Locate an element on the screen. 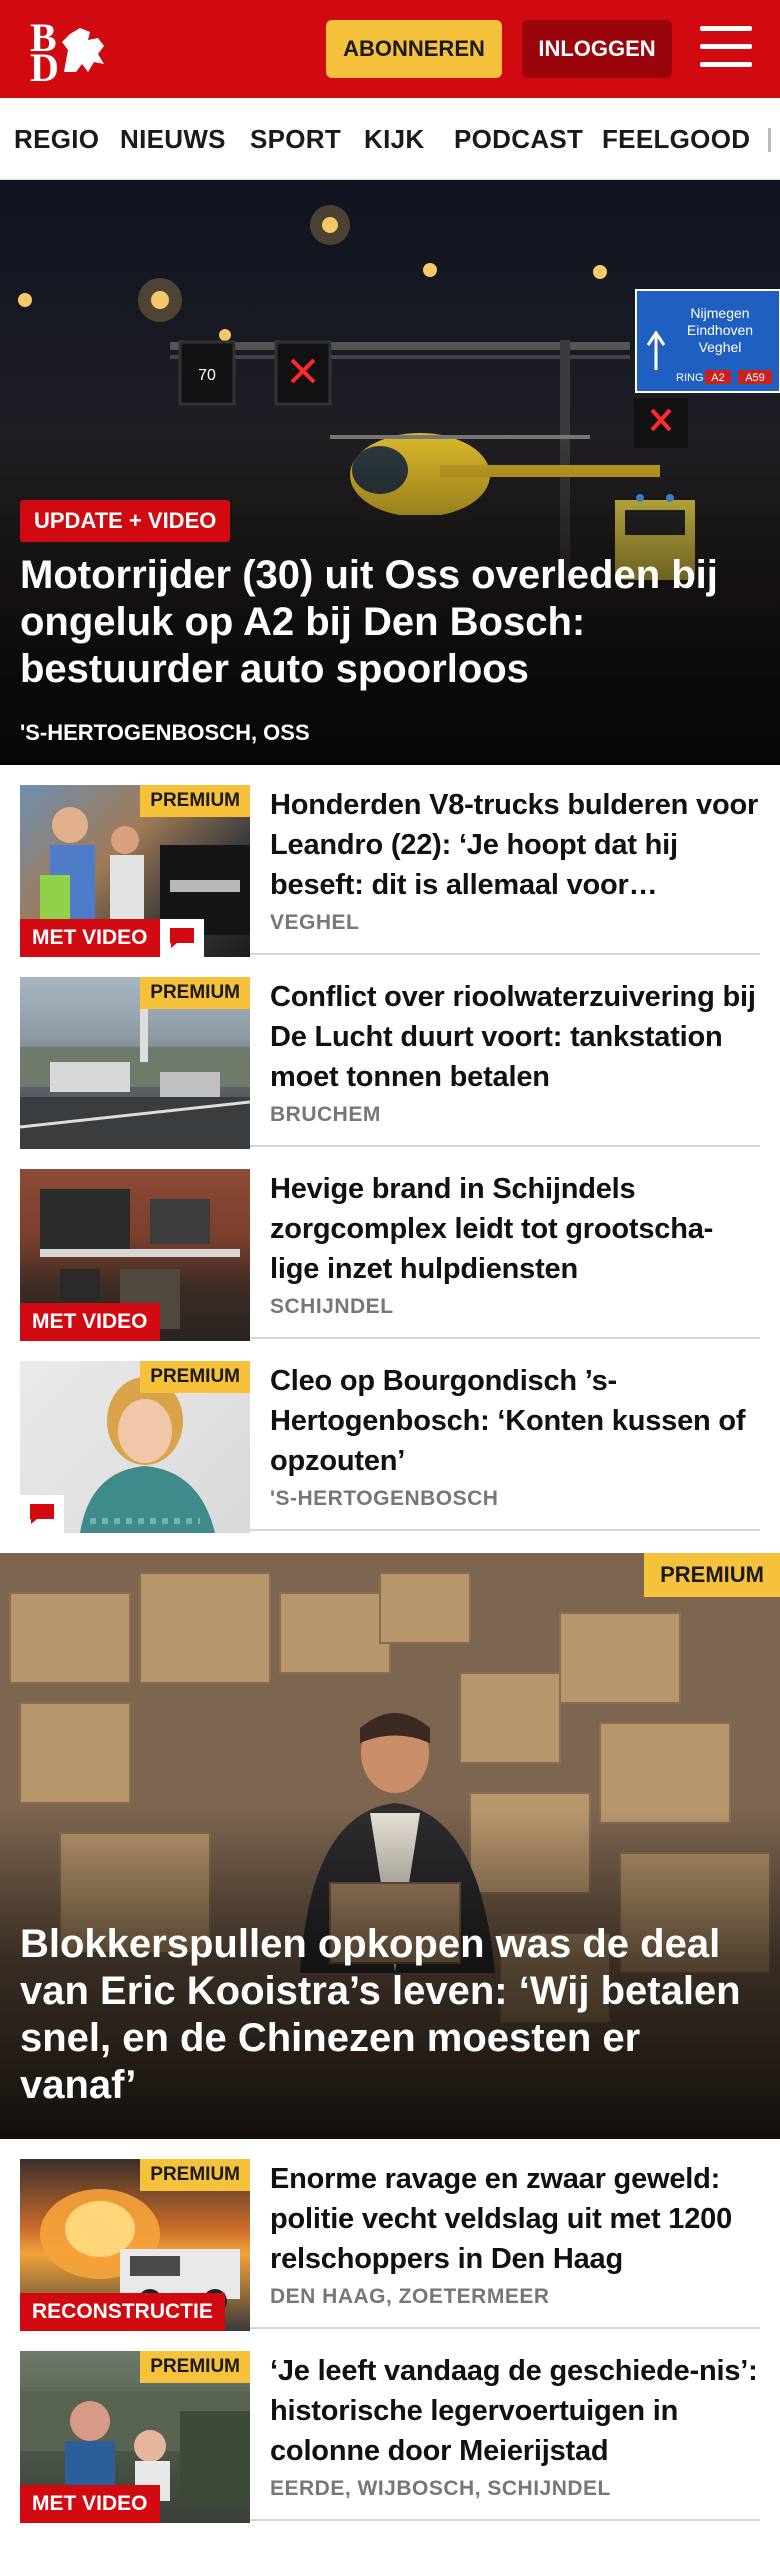 The image size is (780, 2560). article-location: EERDE, WIJBOSCH, SCHIJNDEL is located at coordinates (440, 2488).